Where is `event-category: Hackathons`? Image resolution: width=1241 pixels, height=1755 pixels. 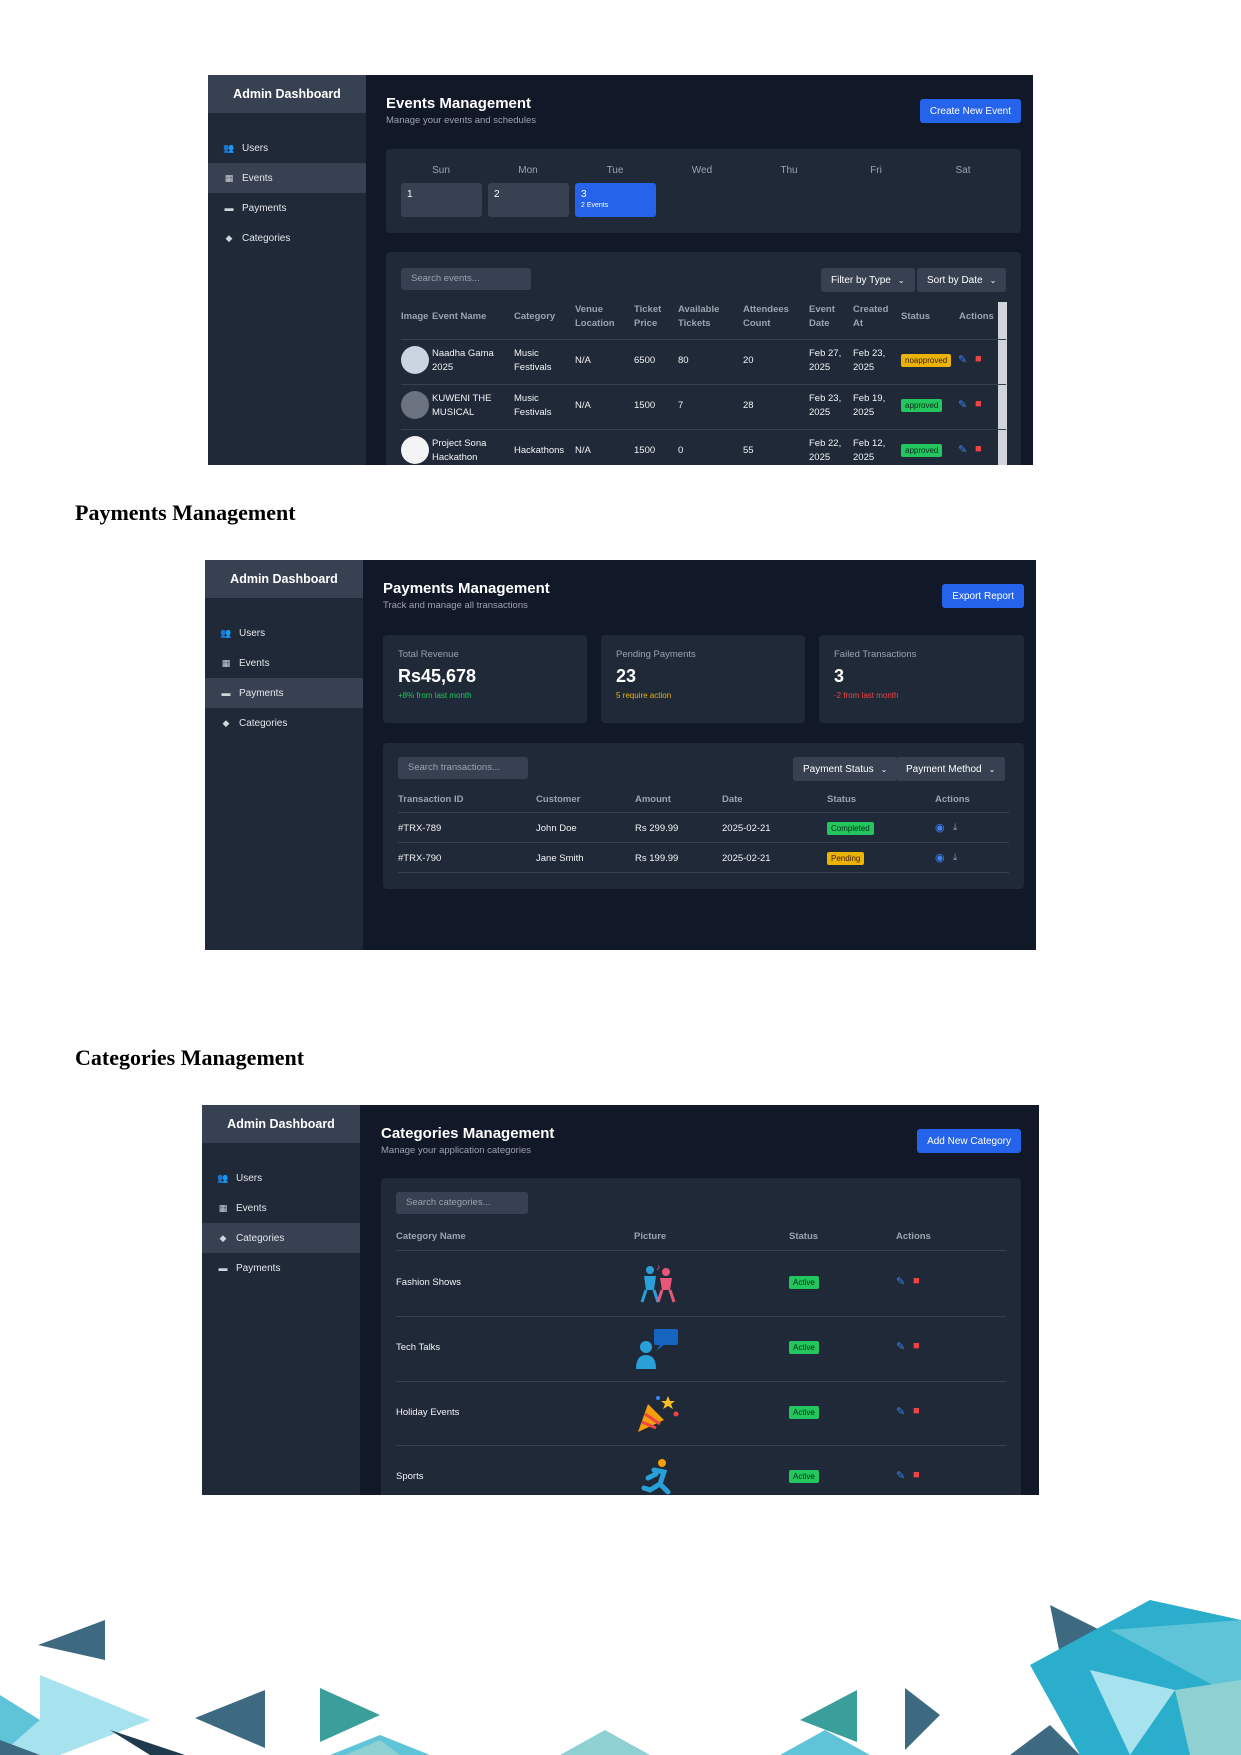
event-category: Hackathons is located at coordinates (539, 450).